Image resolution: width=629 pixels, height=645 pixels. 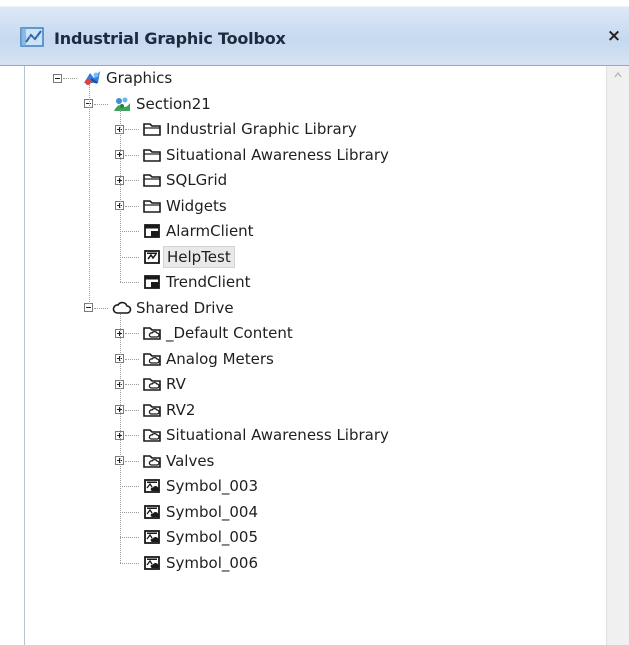 I want to click on tree-node-trendclient: TrendClient, so click(x=196, y=282).